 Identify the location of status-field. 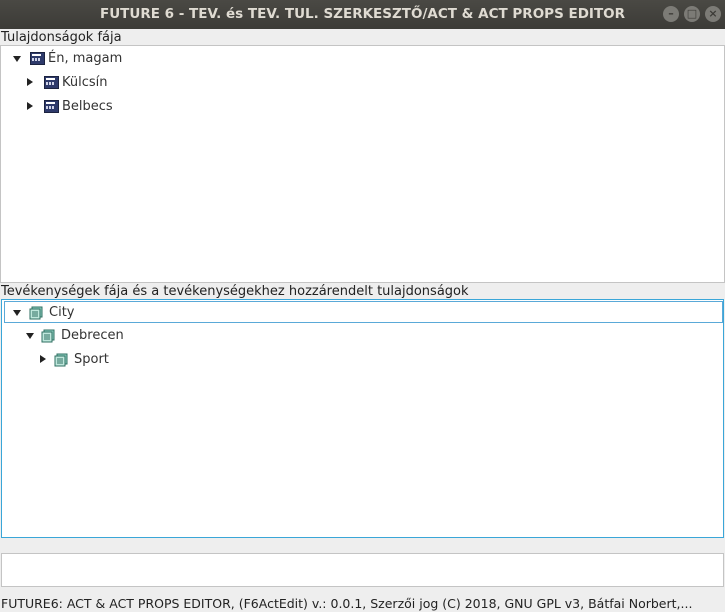
(362, 570).